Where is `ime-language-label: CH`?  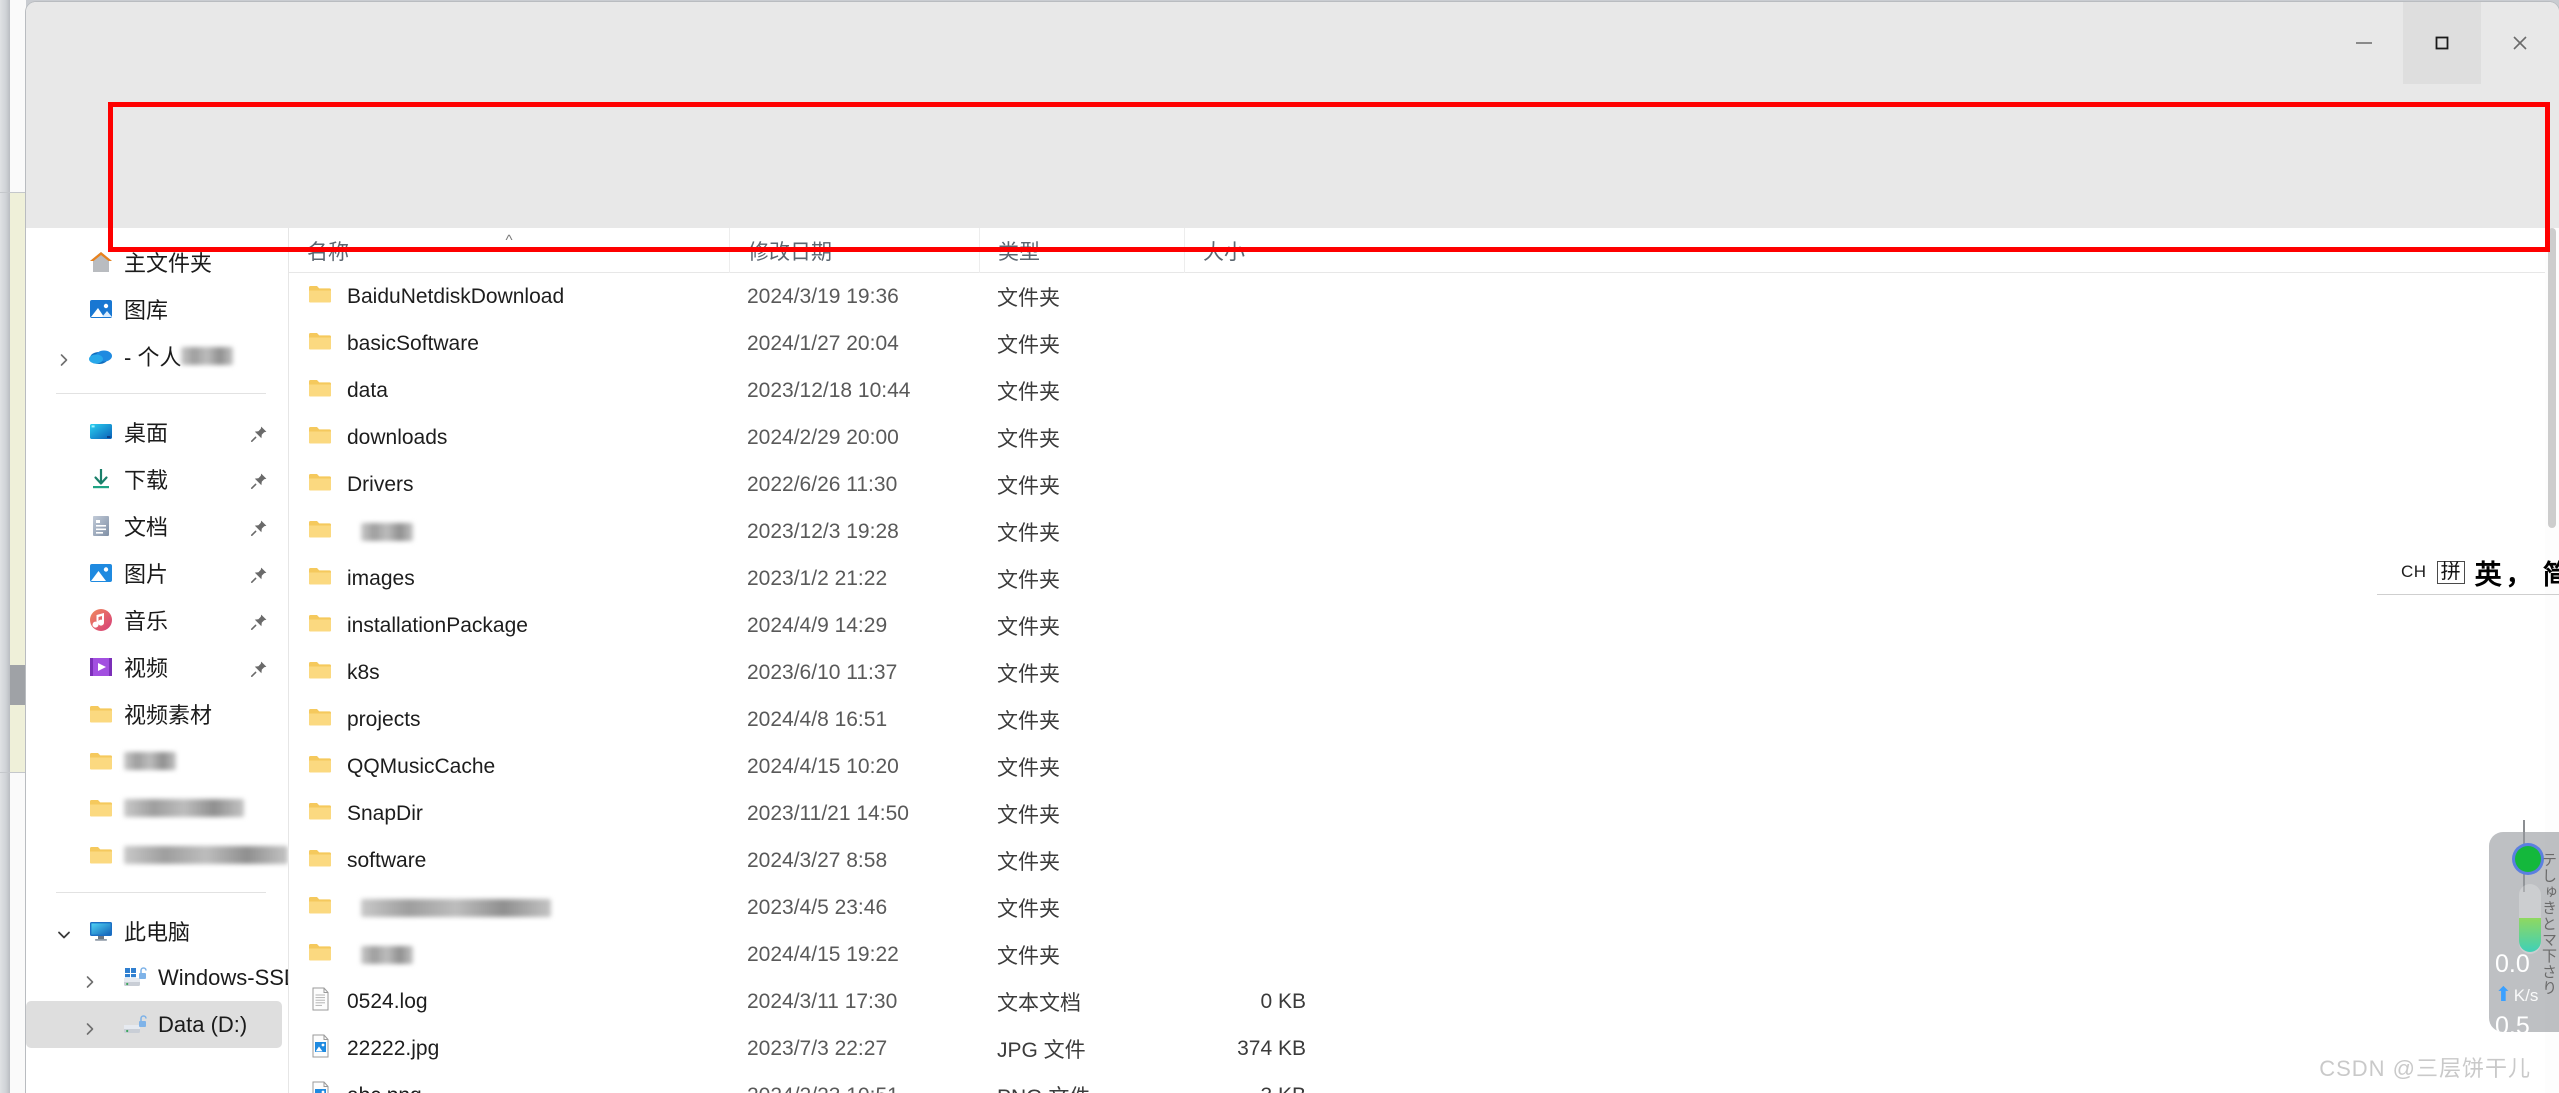 ime-language-label: CH is located at coordinates (2414, 572).